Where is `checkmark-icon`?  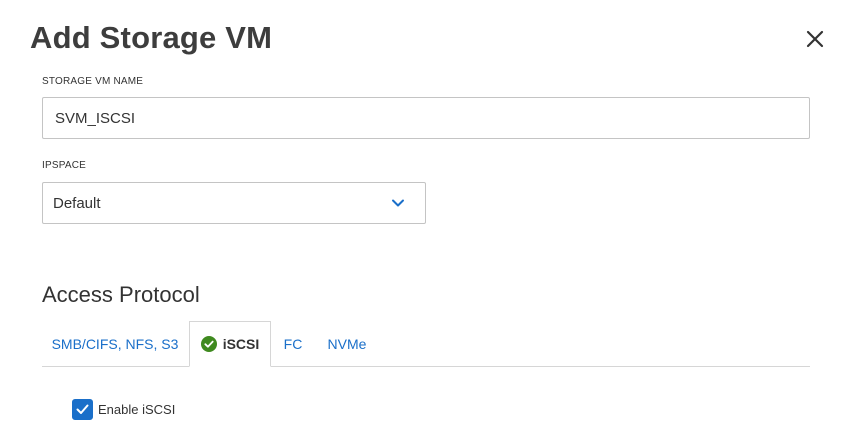
checkmark-icon is located at coordinates (82, 409).